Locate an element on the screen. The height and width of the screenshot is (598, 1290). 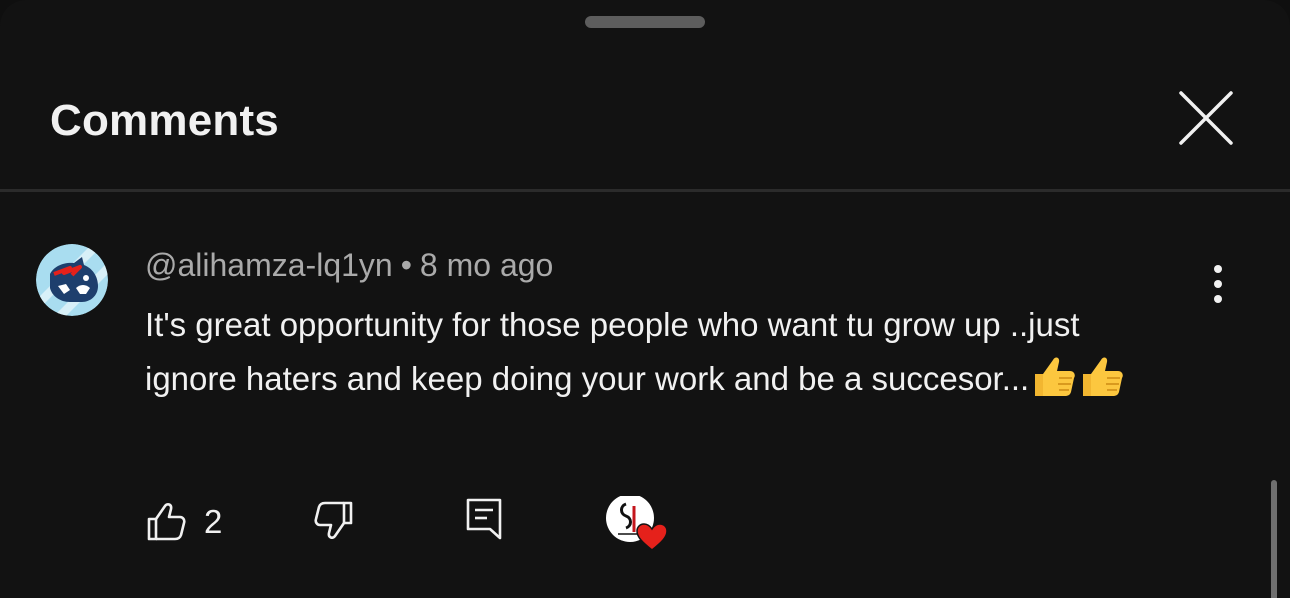
reply-comment-icon is located at coordinates (484, 519).